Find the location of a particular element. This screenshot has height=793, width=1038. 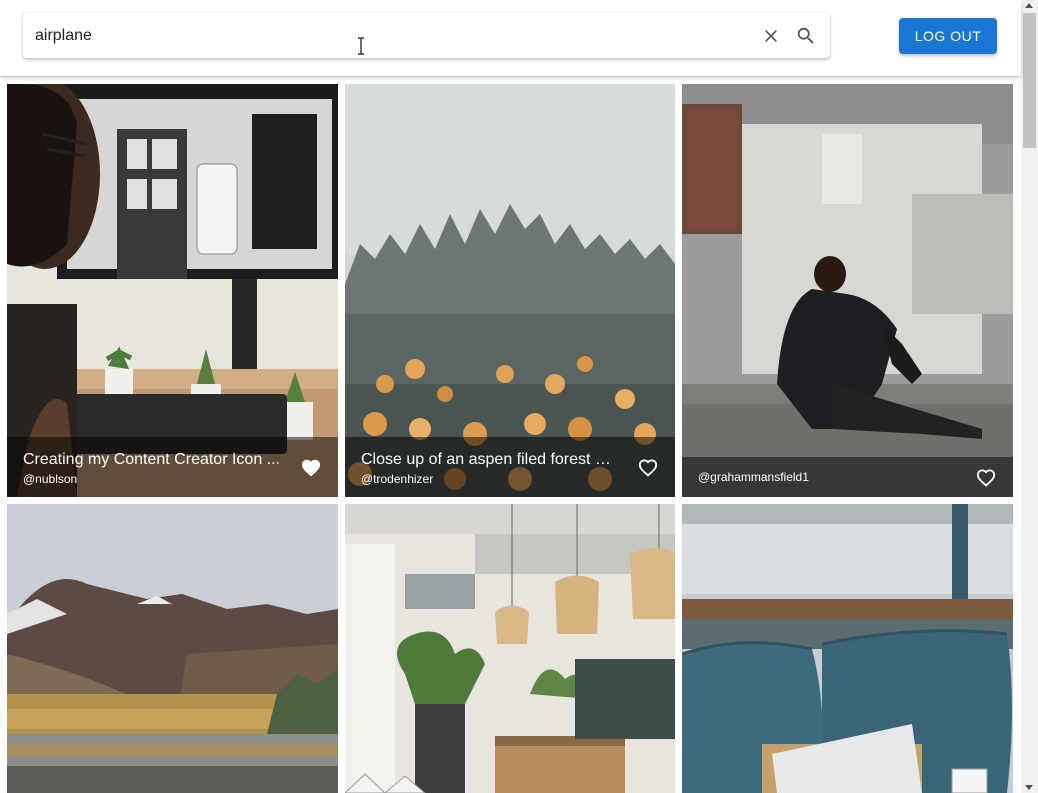

search-input is located at coordinates (385, 35).